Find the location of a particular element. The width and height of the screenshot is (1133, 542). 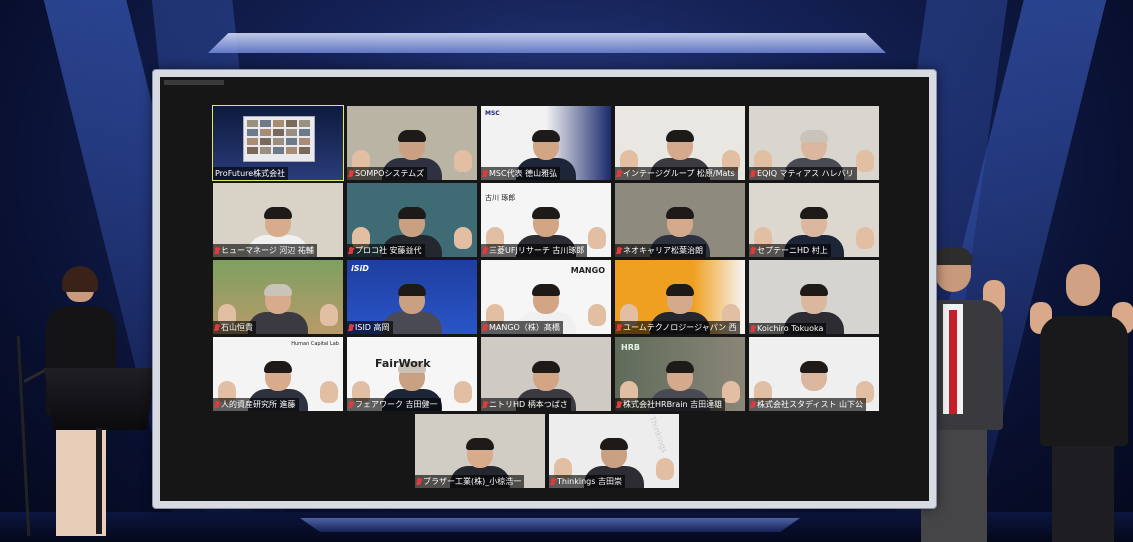

podium-stand is located at coordinates (99, 481).